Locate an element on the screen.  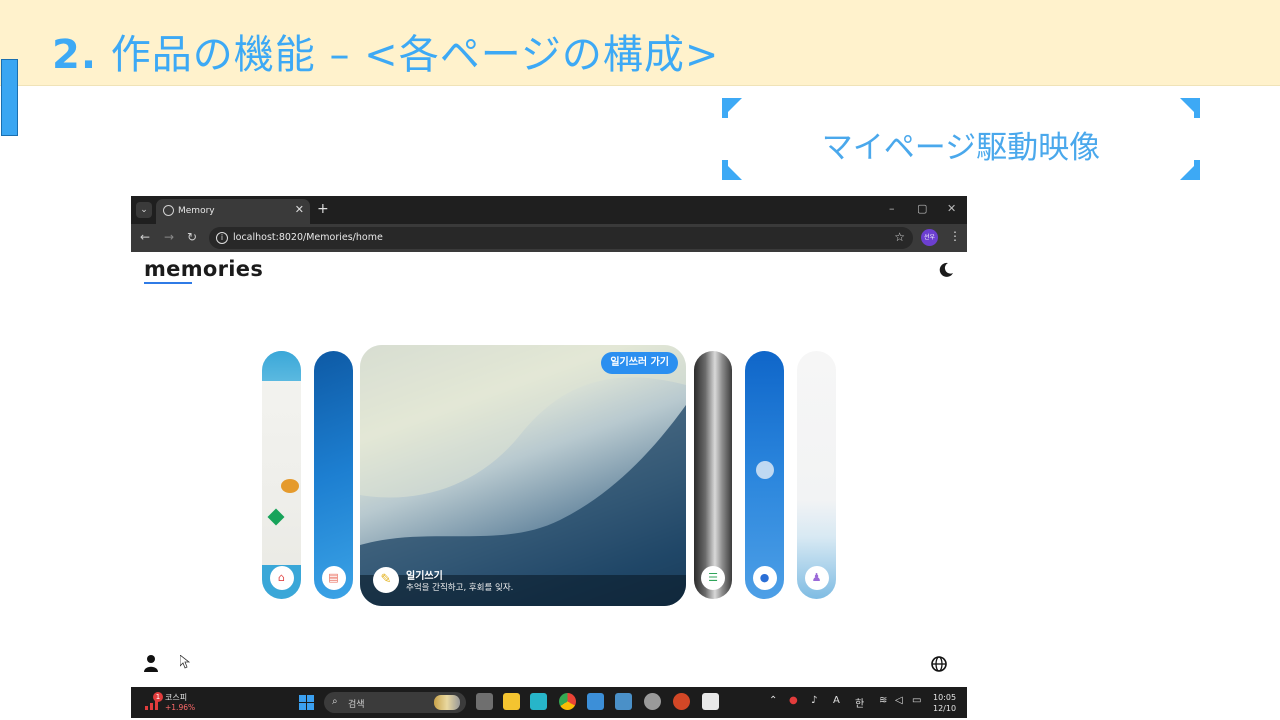
address-bar: i localhost:8020/Memories/home ☆ is located at coordinates (561, 238).